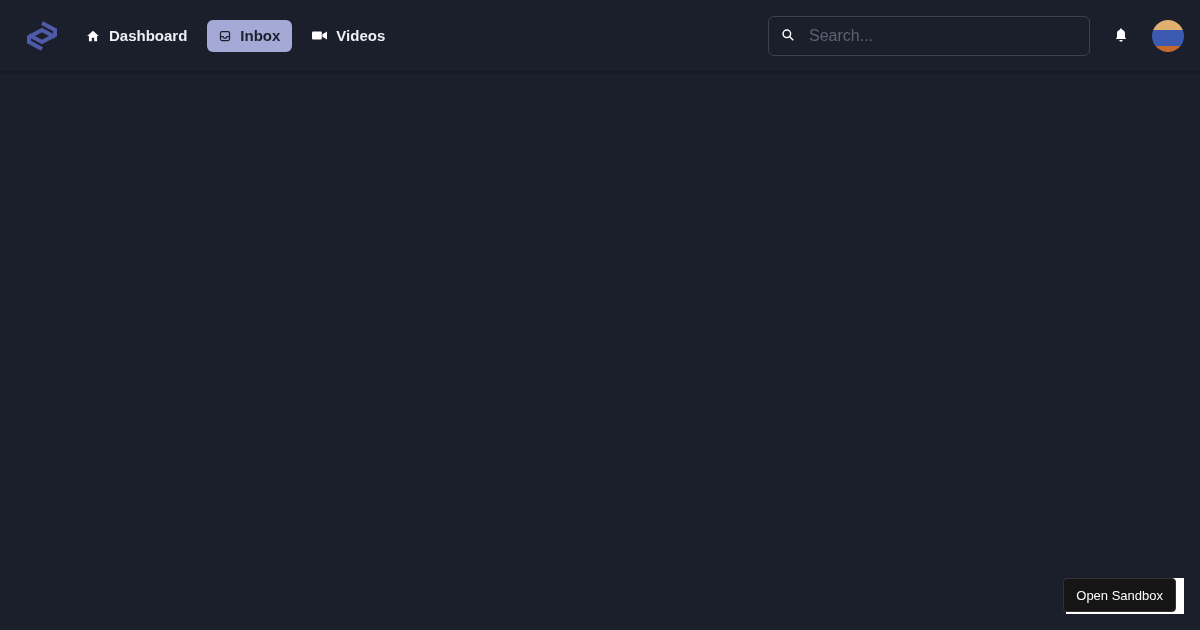 Image resolution: width=1200 pixels, height=630 pixels. Describe the element at coordinates (93, 35) in the screenshot. I see `home-icon` at that location.